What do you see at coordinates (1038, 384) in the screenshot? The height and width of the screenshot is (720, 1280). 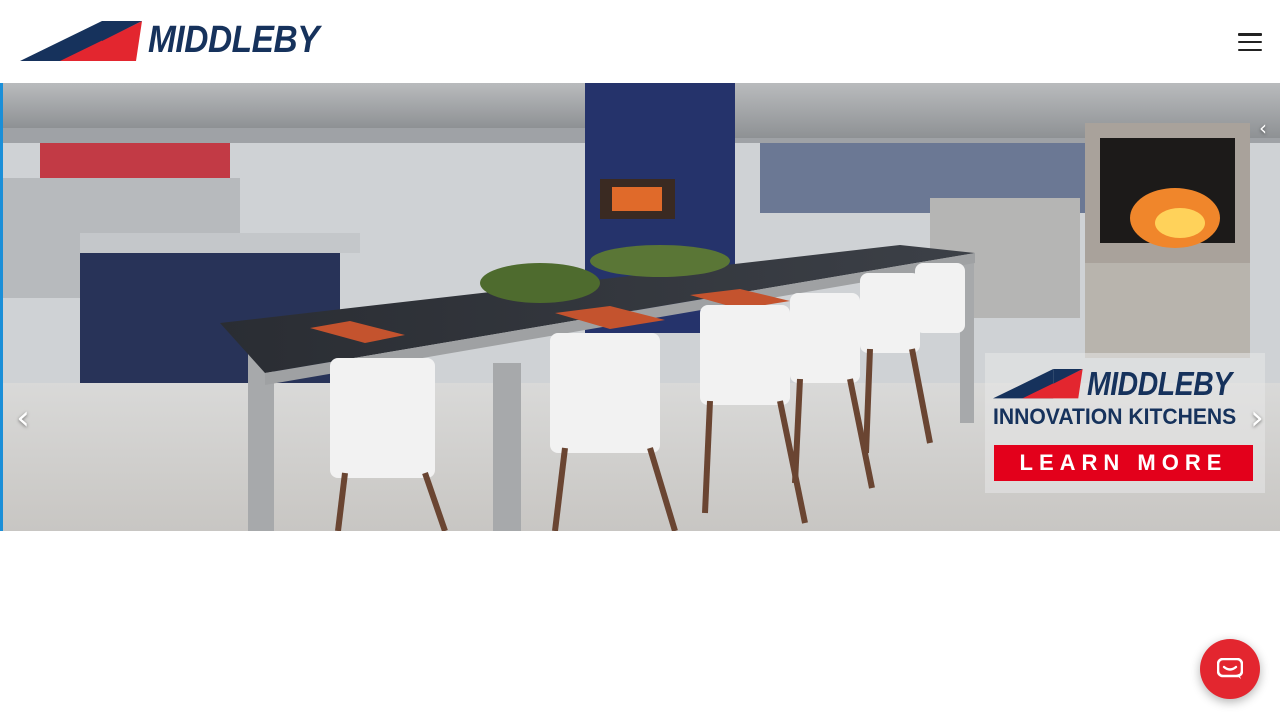 I see `banner-logo-mark-icon` at bounding box center [1038, 384].